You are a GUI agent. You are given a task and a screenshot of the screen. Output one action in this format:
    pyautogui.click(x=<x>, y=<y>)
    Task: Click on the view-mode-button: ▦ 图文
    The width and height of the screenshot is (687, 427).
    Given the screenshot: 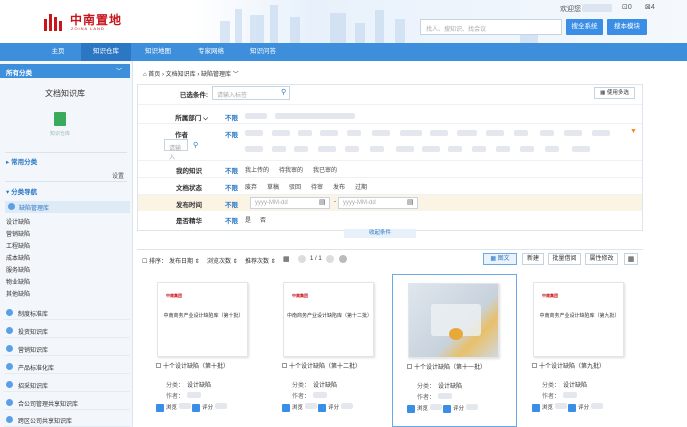 What is the action you would take?
    pyautogui.click(x=500, y=259)
    